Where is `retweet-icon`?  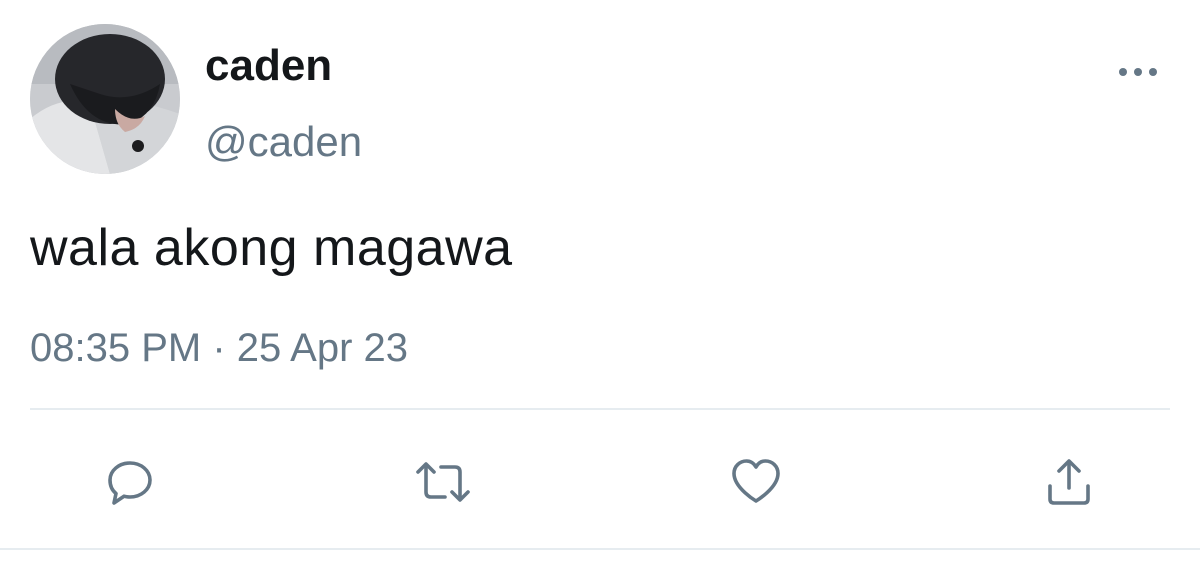
retweet-icon is located at coordinates (443, 482).